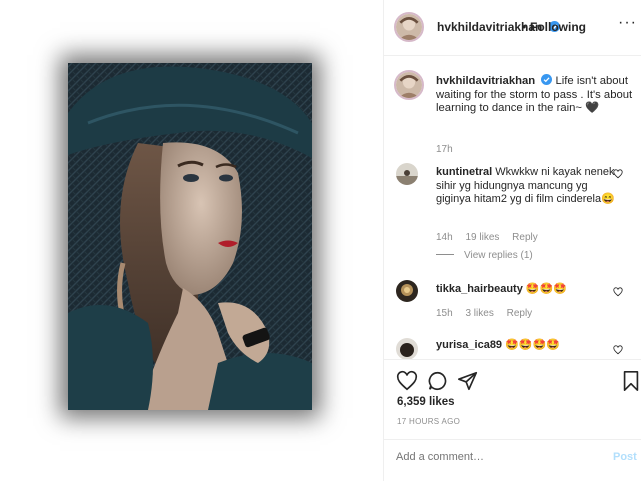 Image resolution: width=641 pixels, height=482 pixels. Describe the element at coordinates (512, 399) in the screenshot. I see `post-actions: 6,359 likes 17 HOURS AGO` at that location.